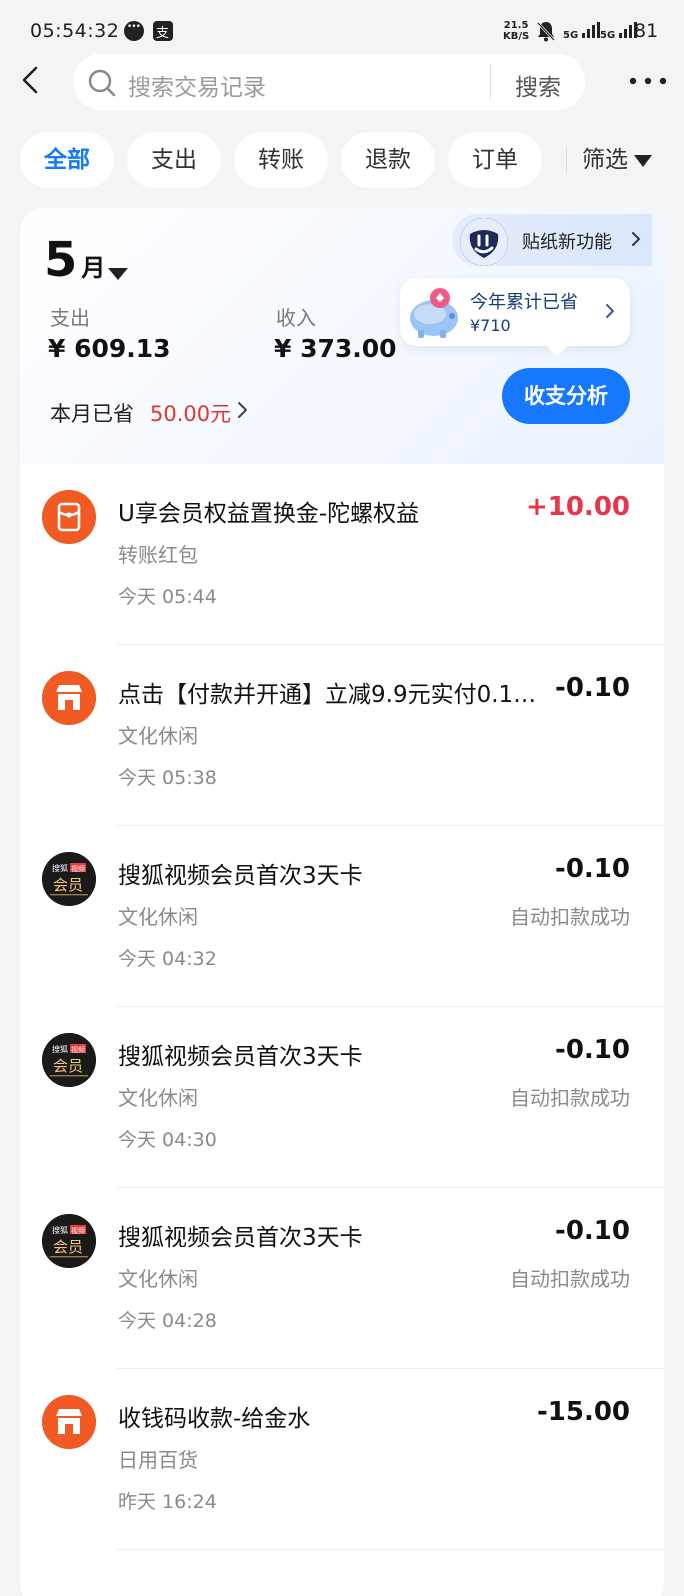 Image resolution: width=684 pixels, height=1596 pixels. I want to click on search-bar: 搜索交易记录 搜索, so click(329, 82).